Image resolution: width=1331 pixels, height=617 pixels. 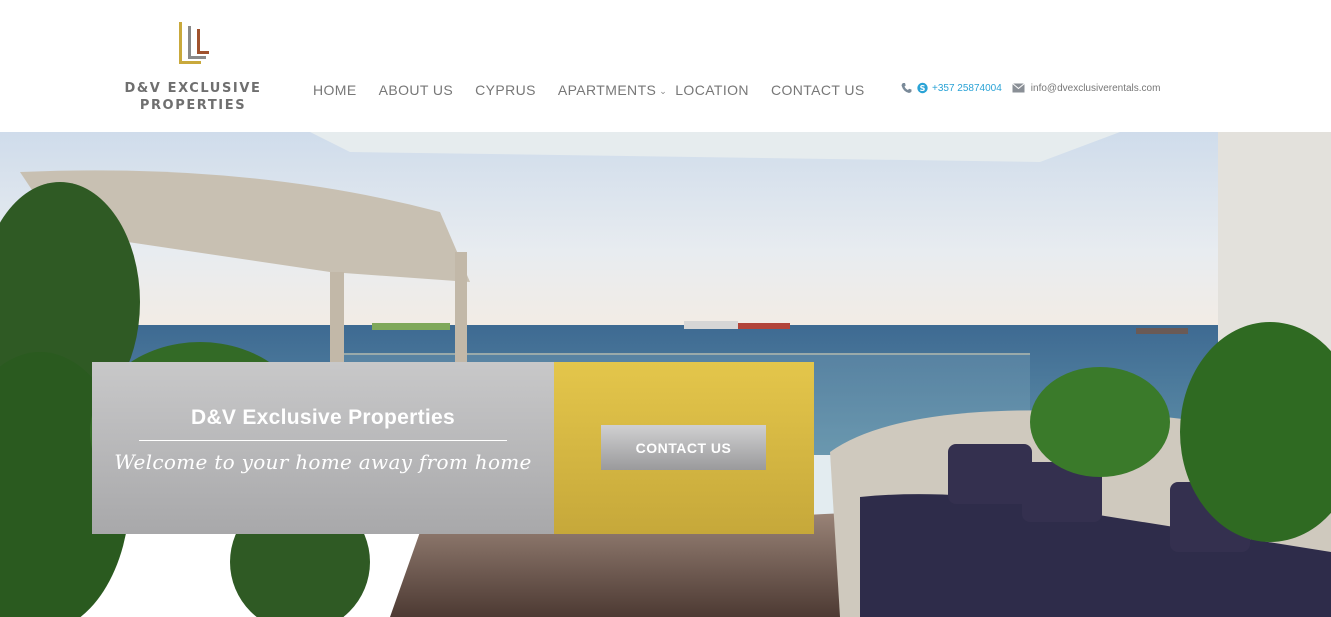 I want to click on nav-about-us: ABOUT US, so click(x=416, y=90).